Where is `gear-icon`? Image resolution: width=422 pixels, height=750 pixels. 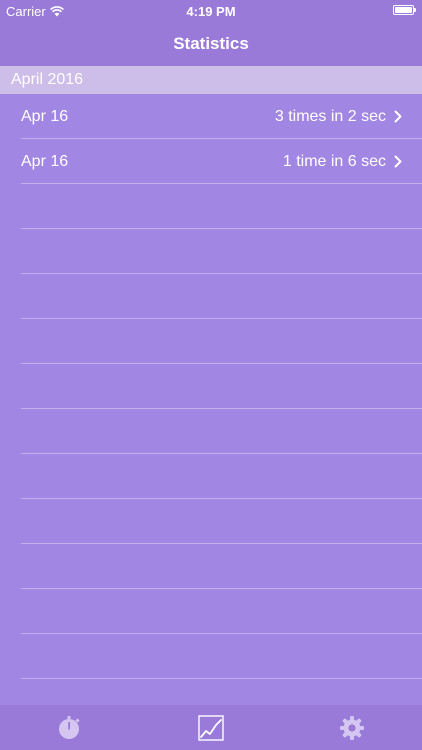 gear-icon is located at coordinates (352, 727).